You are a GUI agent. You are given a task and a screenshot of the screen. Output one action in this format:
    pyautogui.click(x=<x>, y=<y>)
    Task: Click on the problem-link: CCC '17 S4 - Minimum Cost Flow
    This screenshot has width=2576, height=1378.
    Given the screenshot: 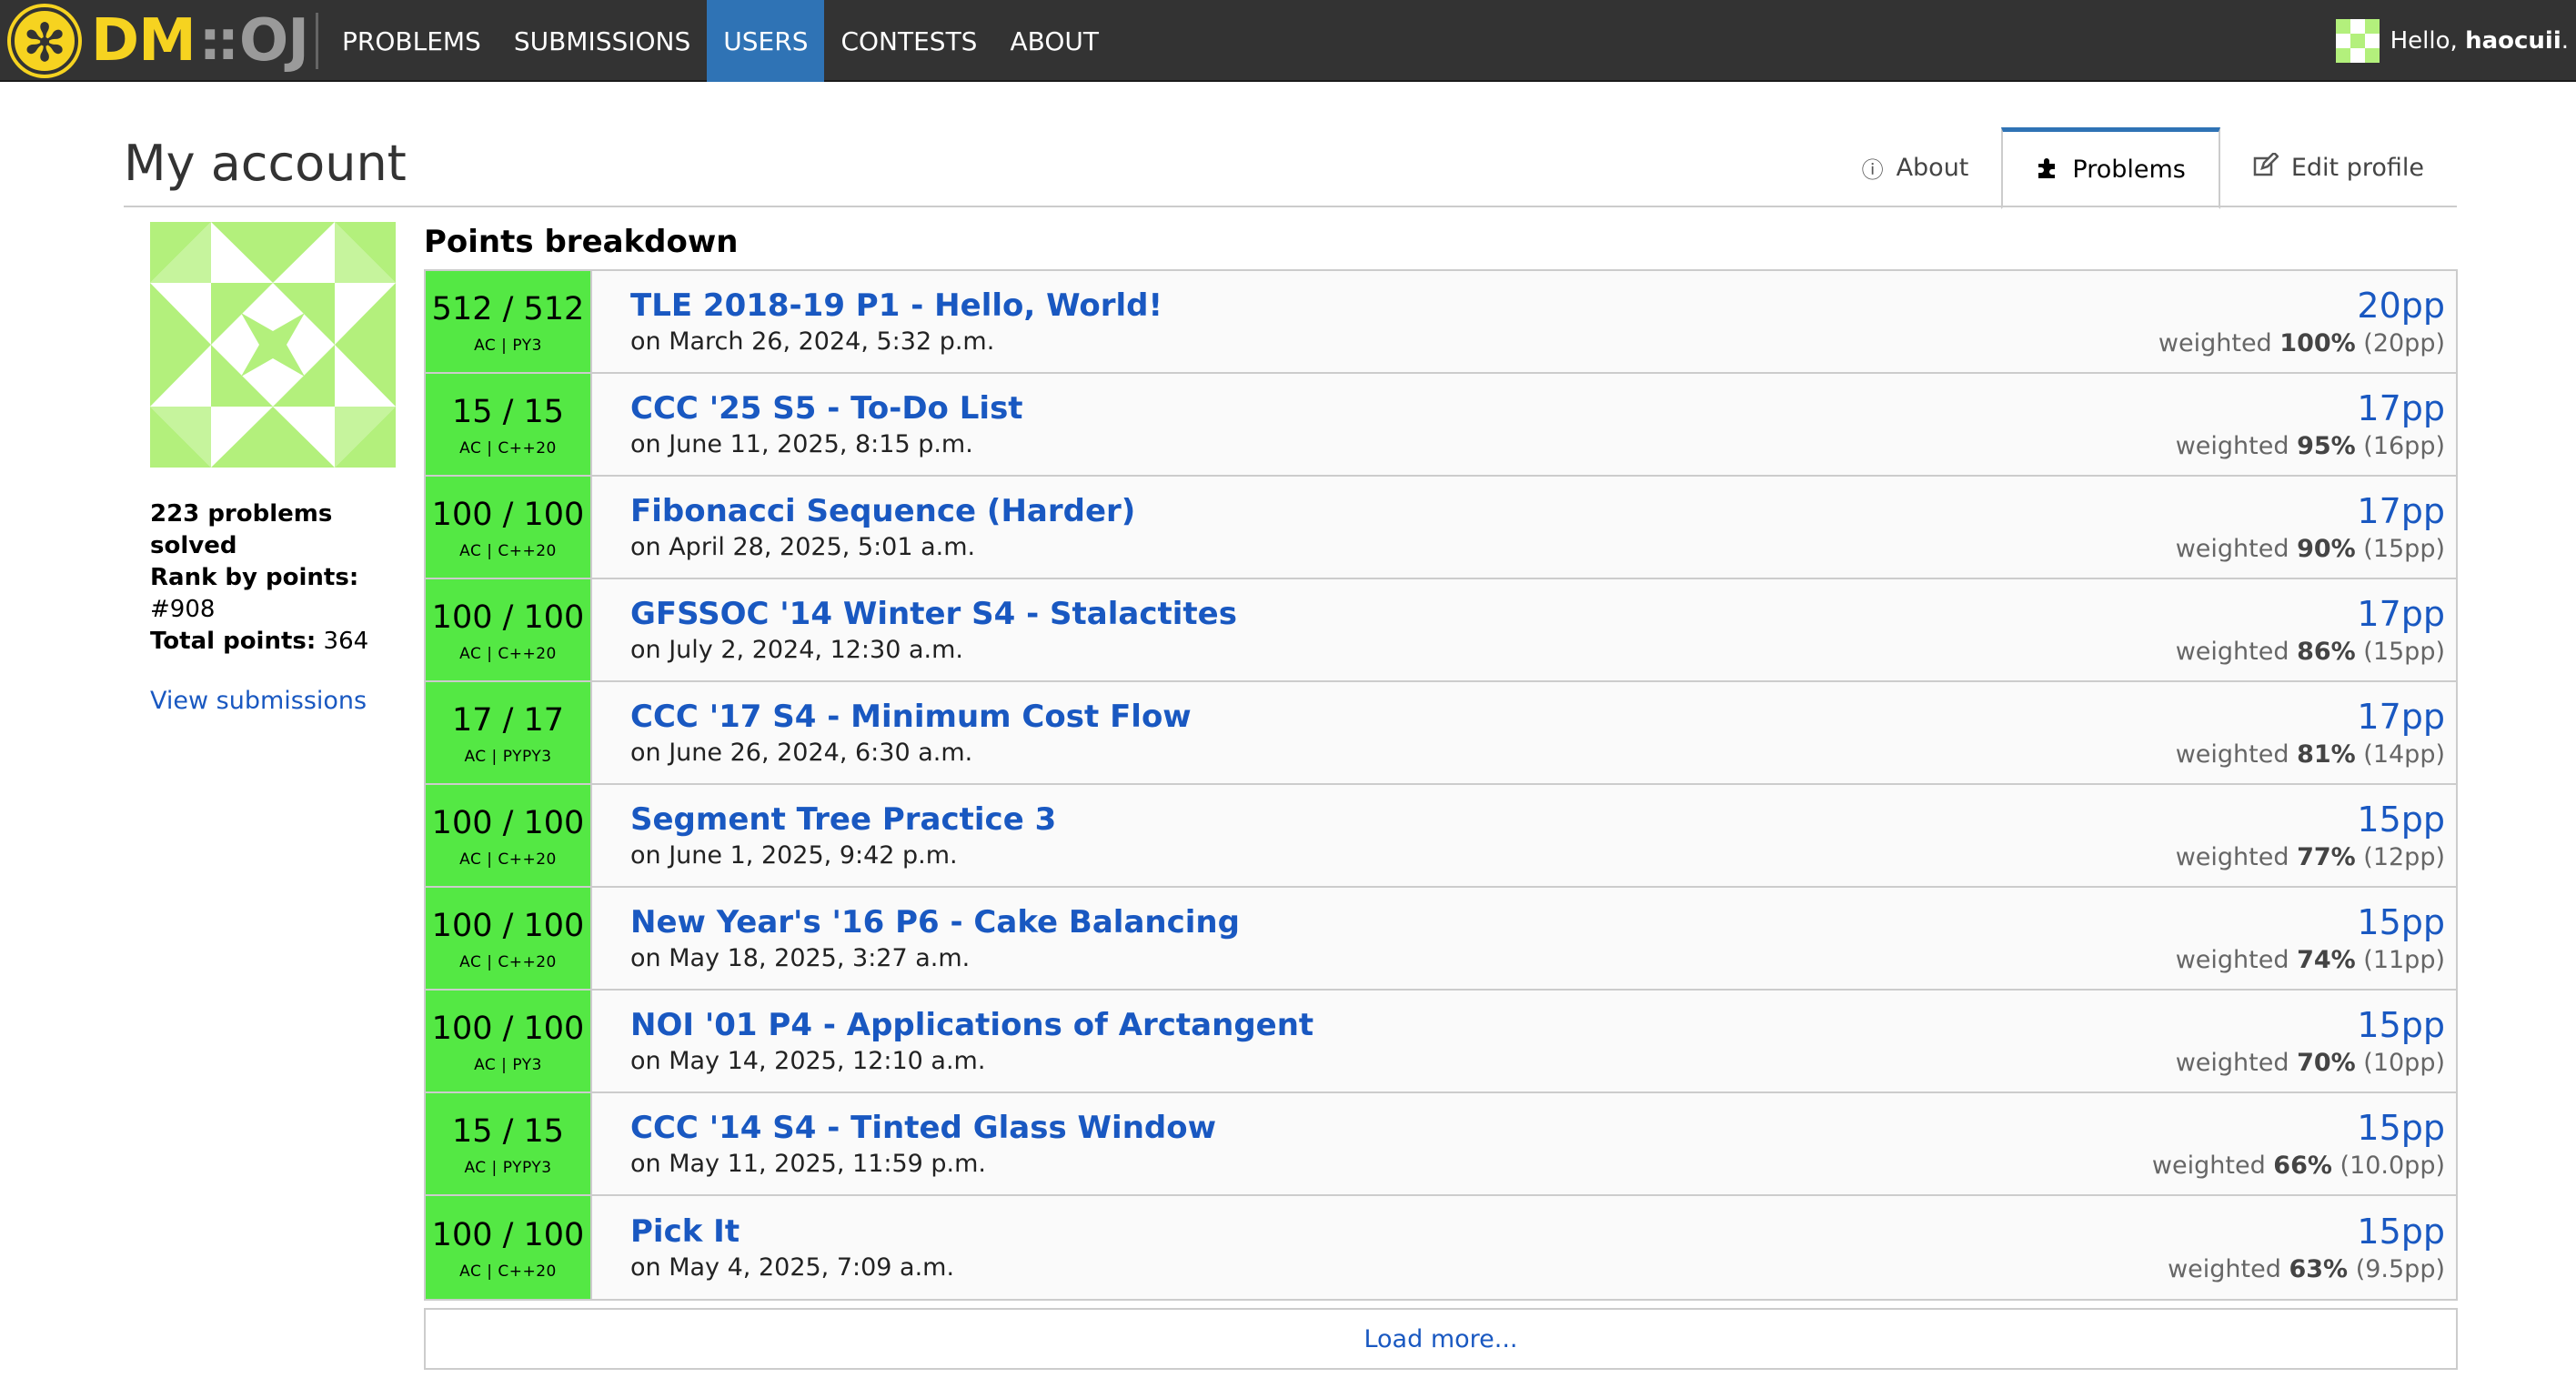 What is the action you would take?
    pyautogui.click(x=1403, y=717)
    